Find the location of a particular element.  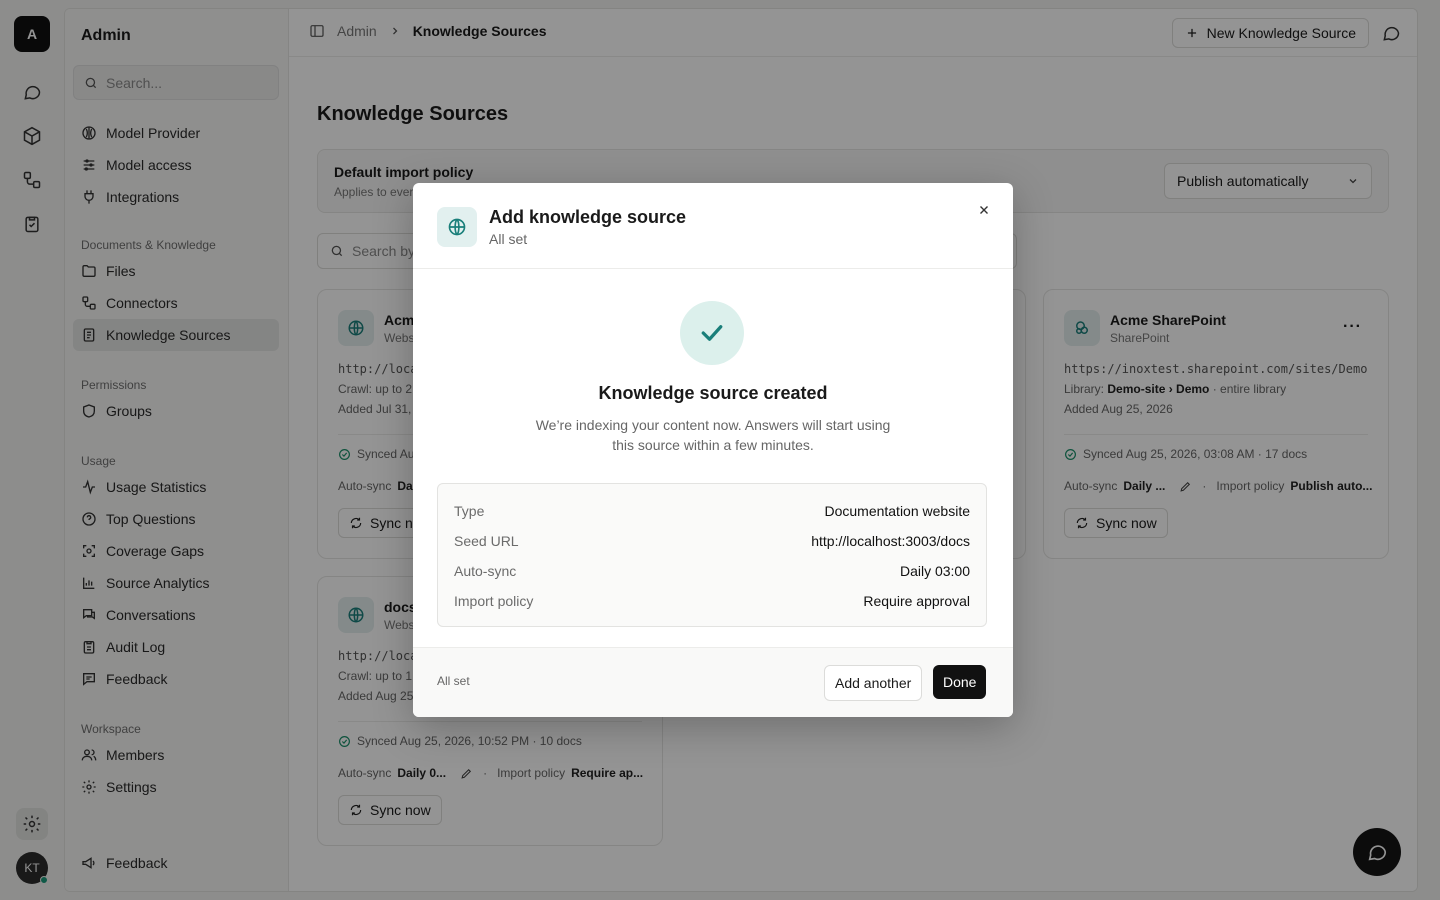

summary-row-seed-url: Seed URL http://localhost:3003/docs is located at coordinates (712, 541).